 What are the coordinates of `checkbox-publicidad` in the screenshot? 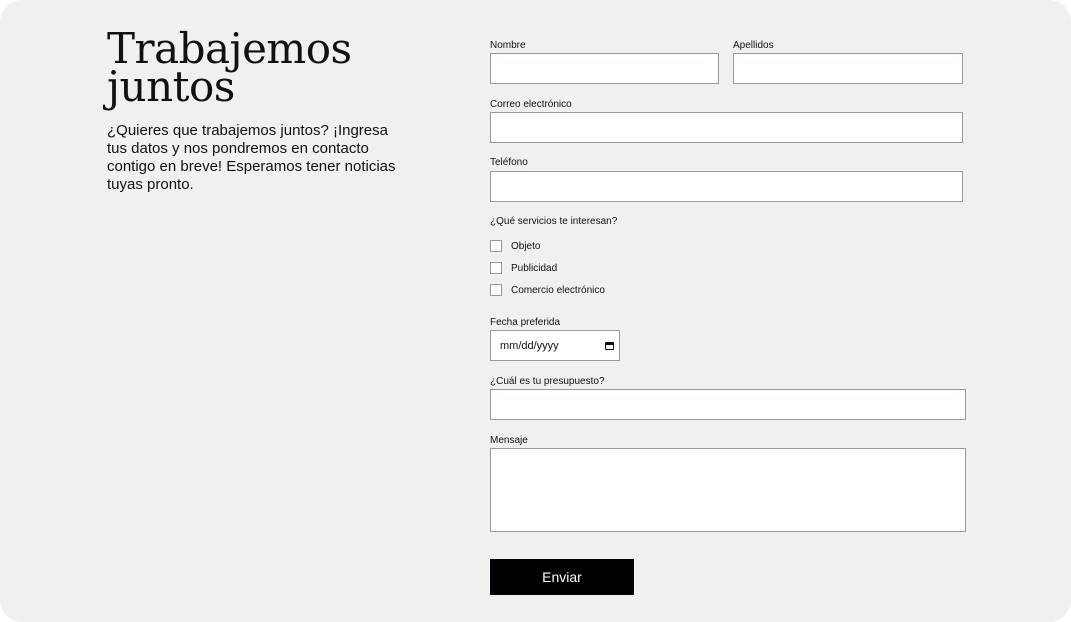 It's located at (496, 268).